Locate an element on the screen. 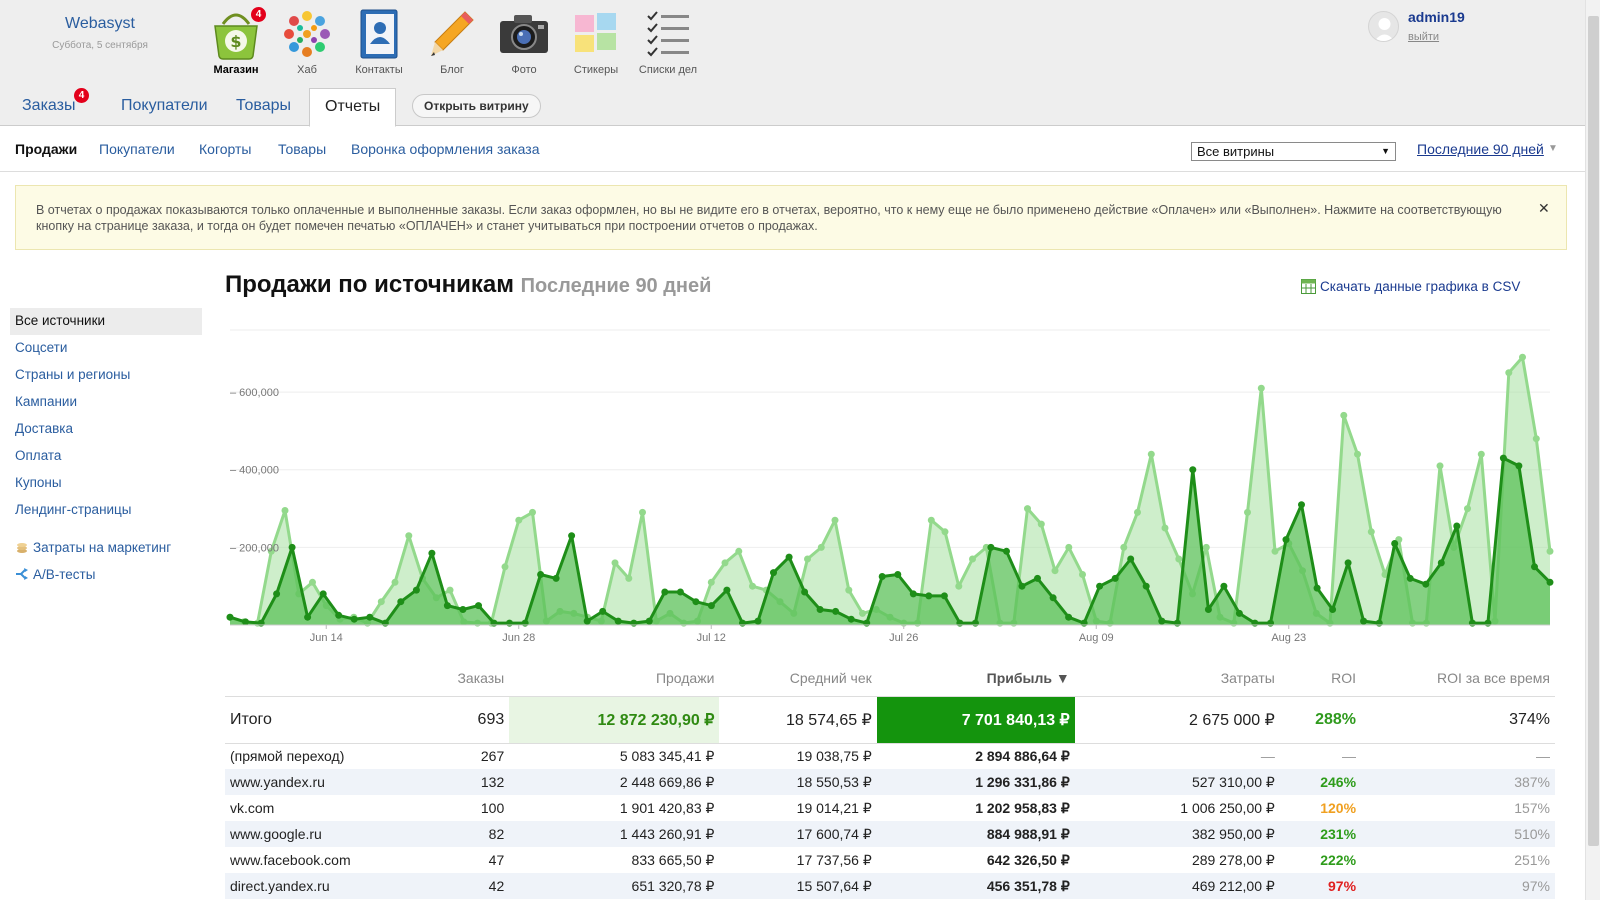 This screenshot has width=1600, height=900. cell-costs: 1 006 250,00 ₽ is located at coordinates (1227, 807).